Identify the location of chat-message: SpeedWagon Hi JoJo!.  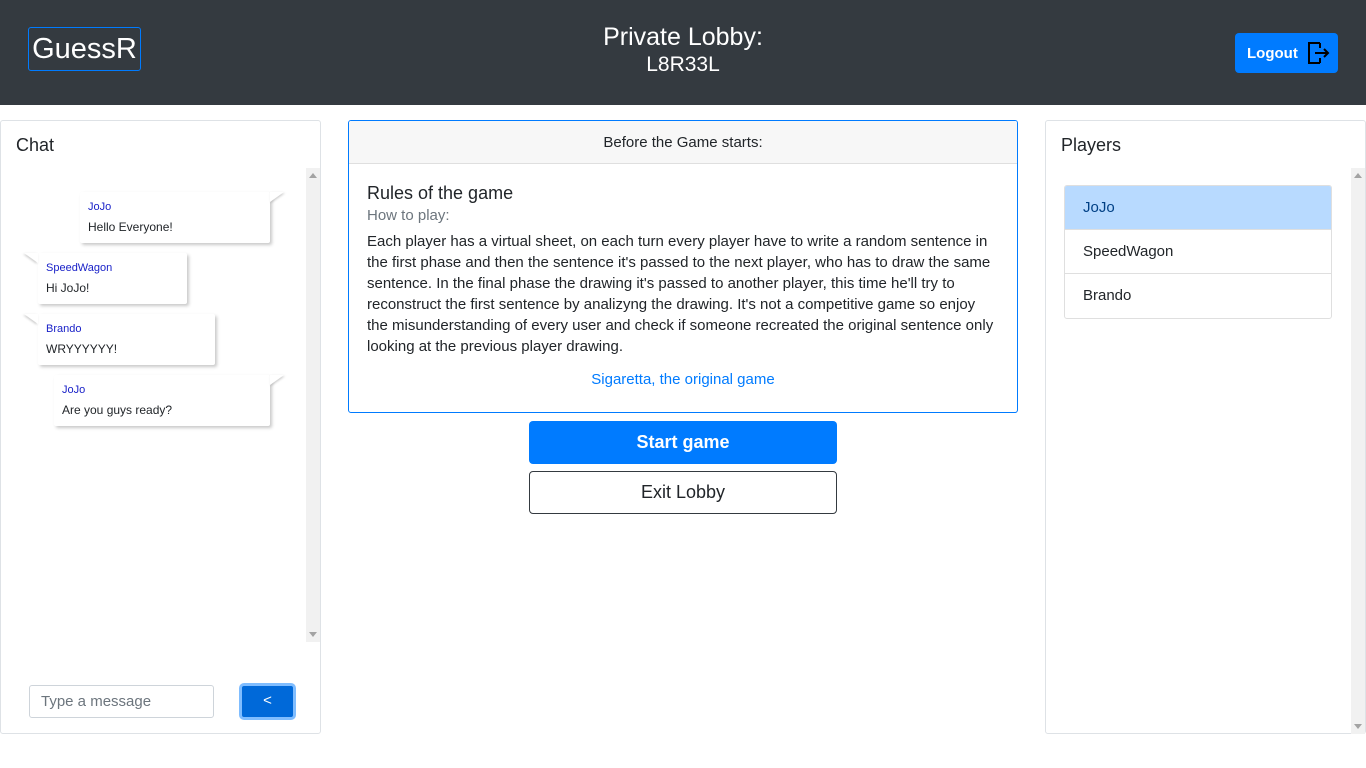
(105, 278).